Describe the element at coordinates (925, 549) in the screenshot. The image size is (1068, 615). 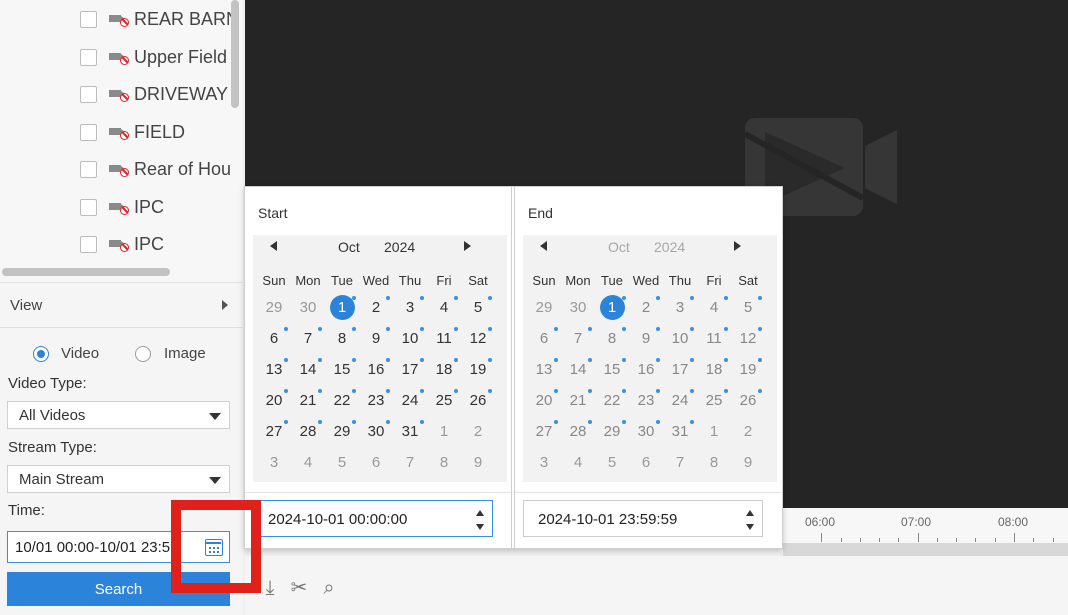
I see `timeline-track` at that location.